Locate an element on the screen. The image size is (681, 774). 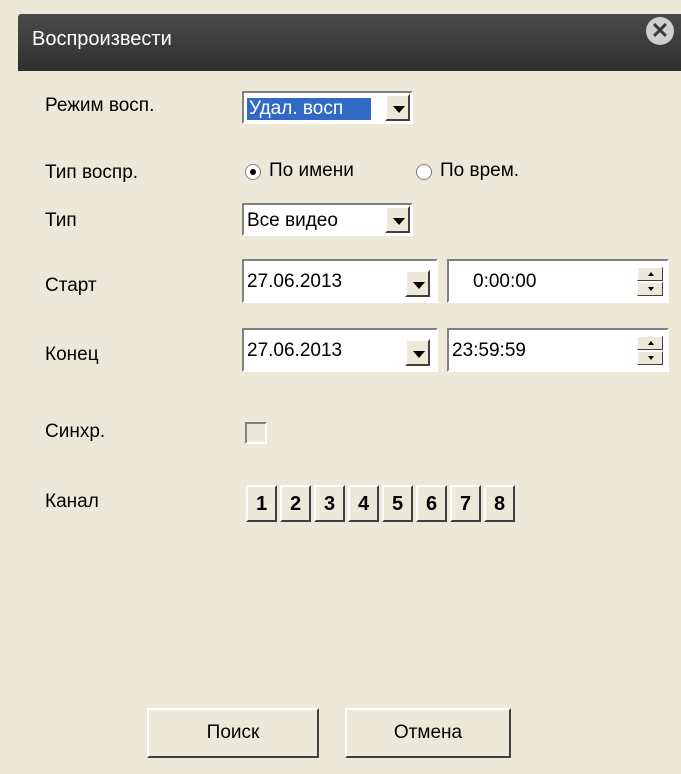
start-time-input: 0:00:00 is located at coordinates (558, 281).